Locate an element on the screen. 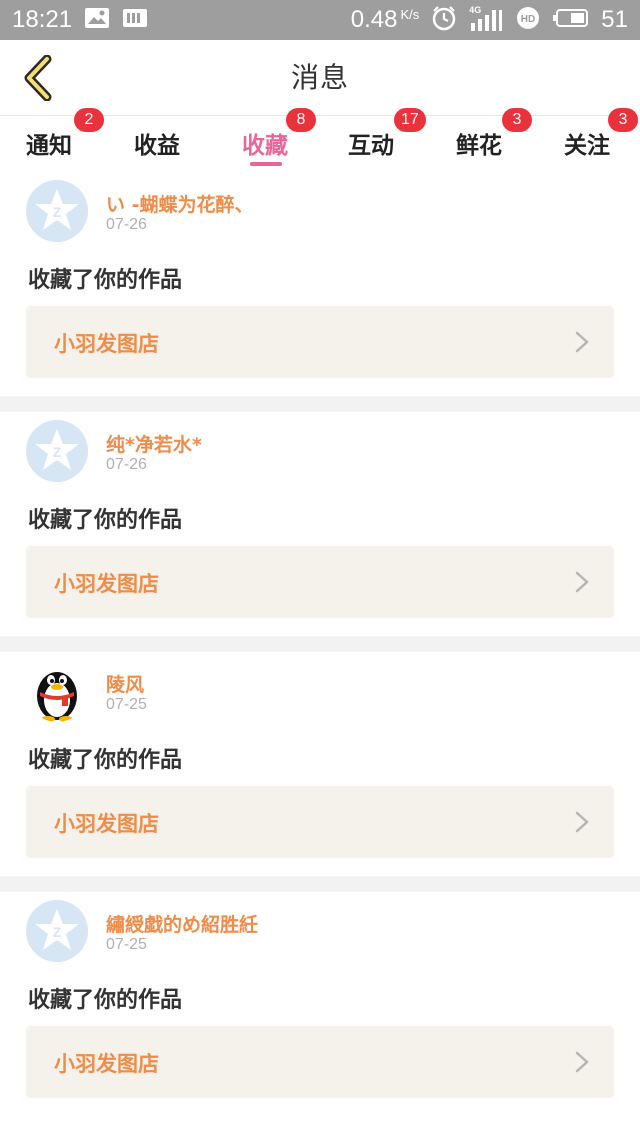 This screenshot has width=640, height=1138. status-time: 18:21 is located at coordinates (42, 19).